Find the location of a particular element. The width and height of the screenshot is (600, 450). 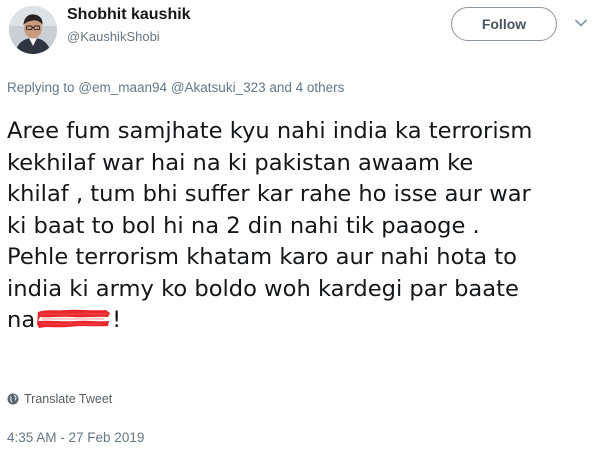

reply-others-link: and 4 others is located at coordinates (306, 87).